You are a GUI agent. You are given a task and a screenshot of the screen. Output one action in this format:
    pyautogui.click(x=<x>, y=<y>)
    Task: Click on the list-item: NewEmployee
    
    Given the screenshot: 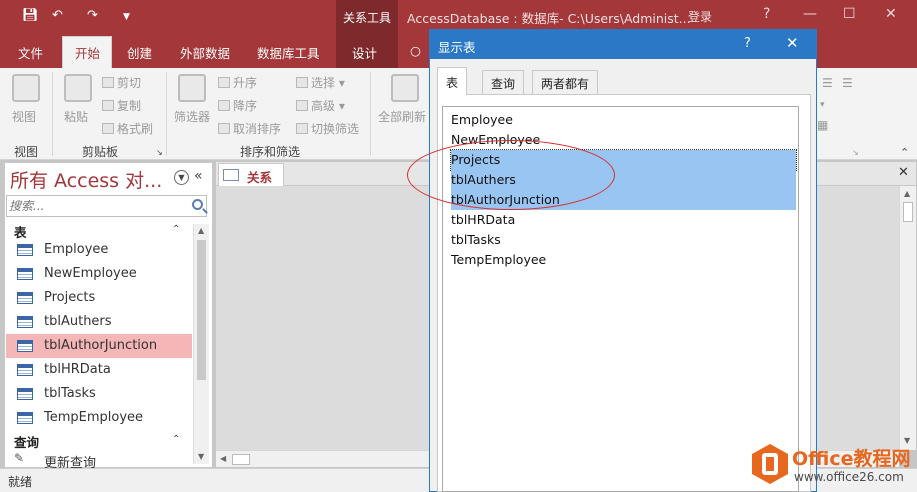 What is the action you would take?
    pyautogui.click(x=623, y=140)
    